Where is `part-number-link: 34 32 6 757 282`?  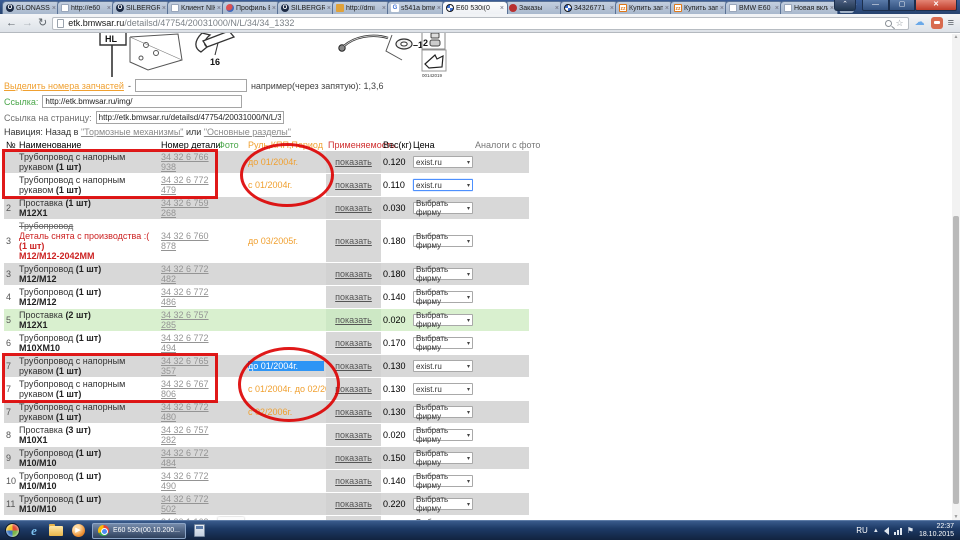
part-number-link: 34 32 6 757 282 is located at coordinates (185, 435).